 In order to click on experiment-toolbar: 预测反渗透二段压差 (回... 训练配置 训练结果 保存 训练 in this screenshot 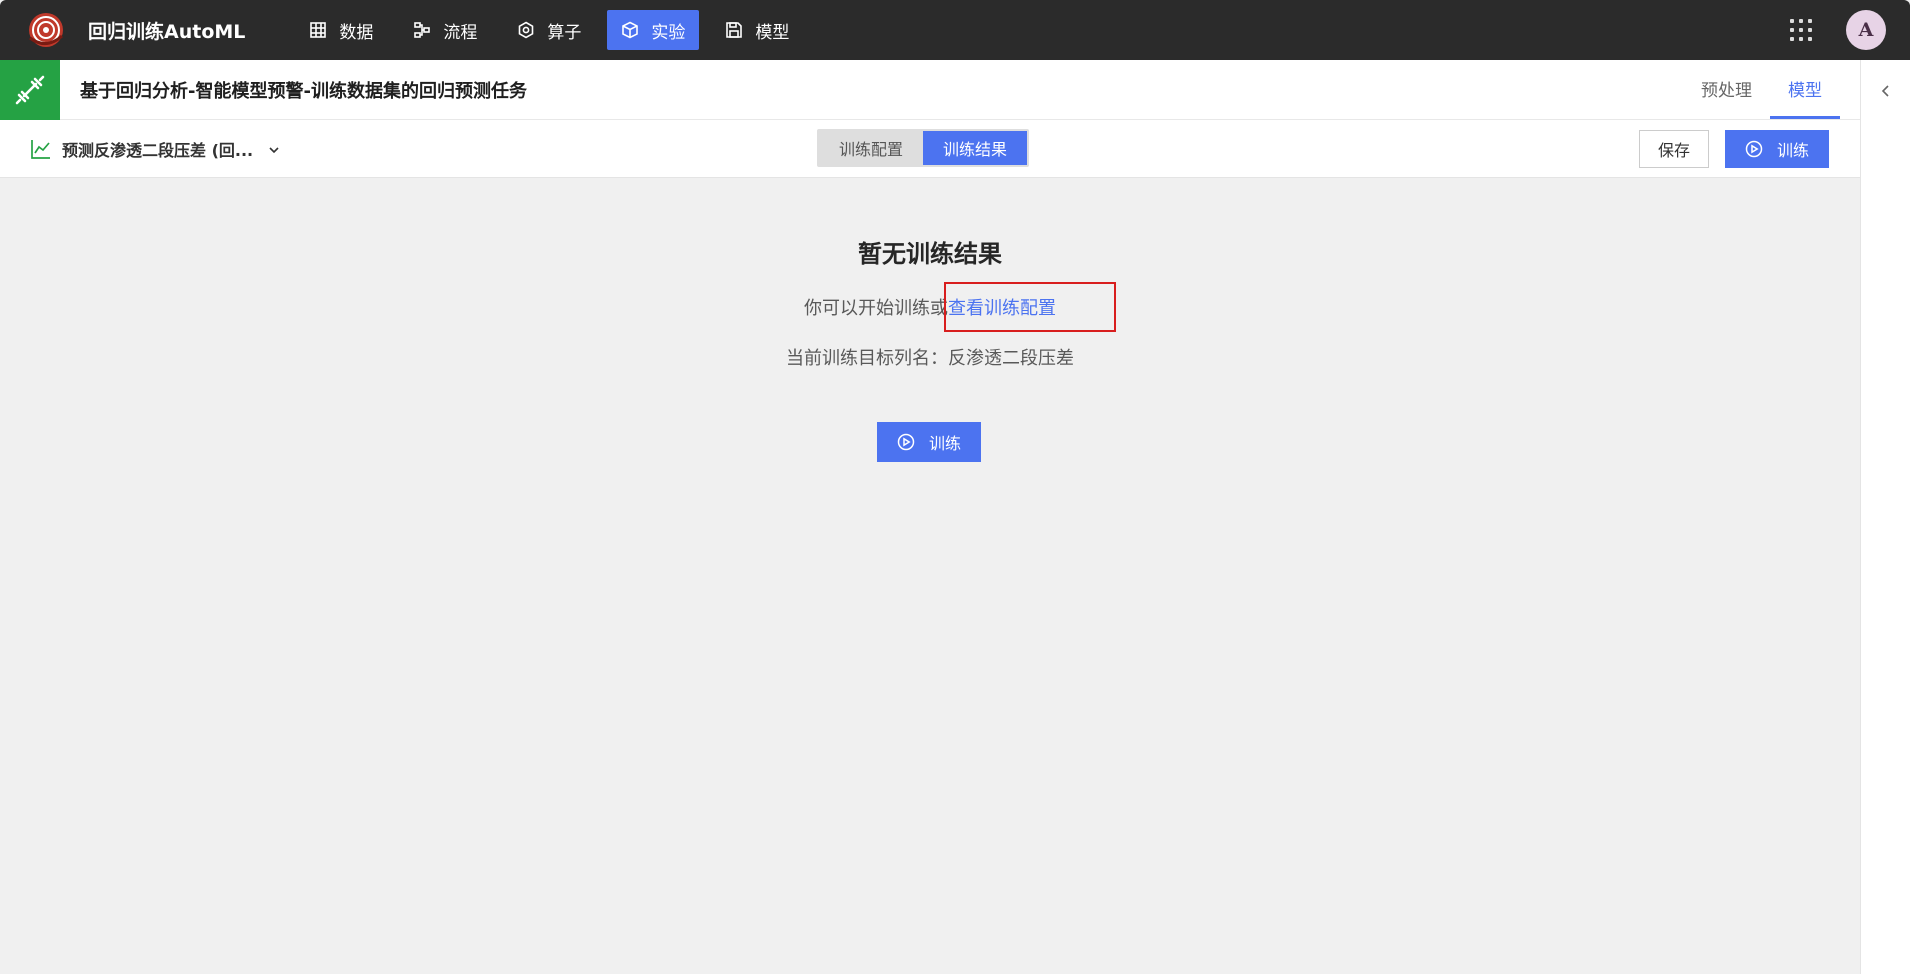, I will do `click(930, 149)`.